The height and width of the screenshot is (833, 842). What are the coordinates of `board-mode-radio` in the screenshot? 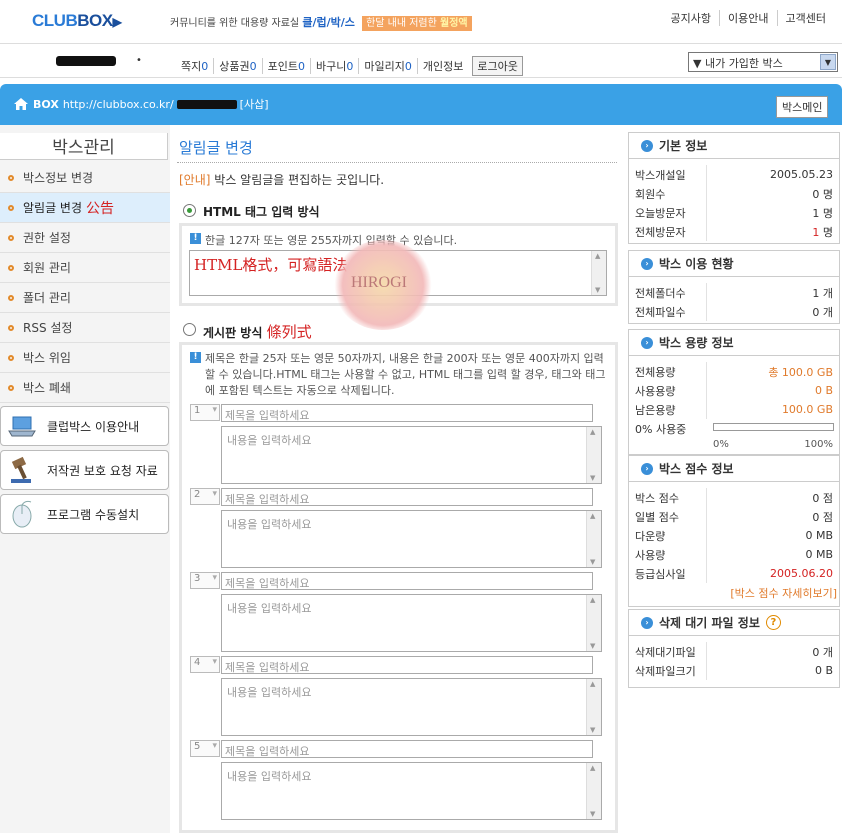 It's located at (189, 329).